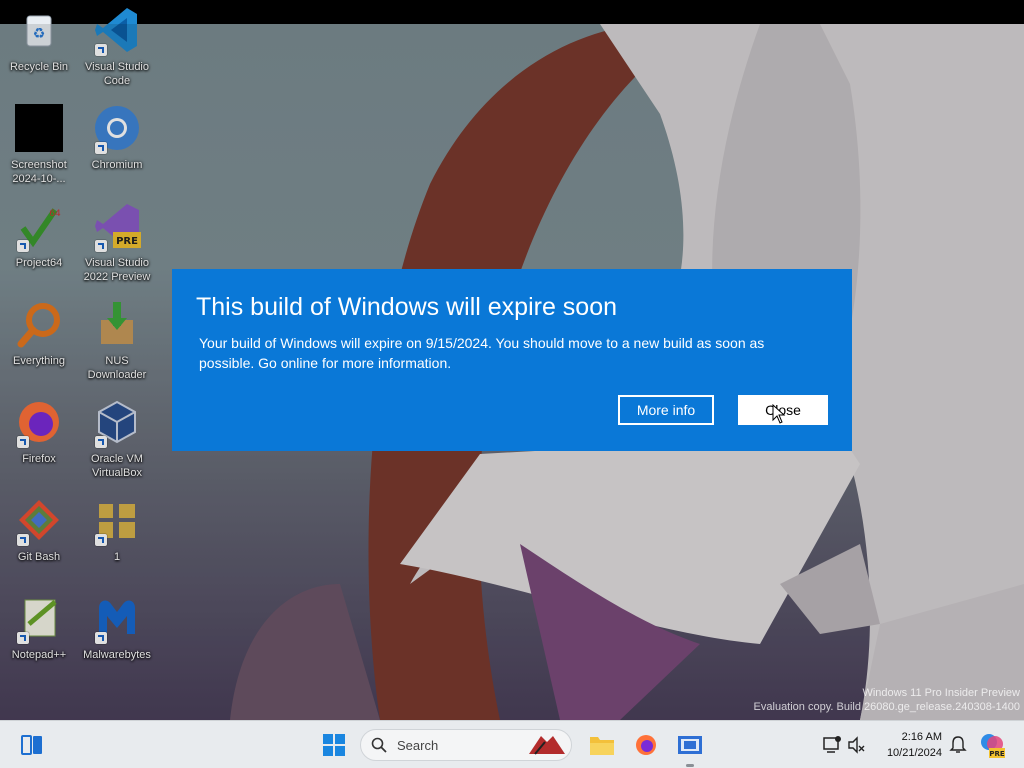 The image size is (1024, 768). Describe the element at coordinates (379, 745) in the screenshot. I see `search-icon` at that location.